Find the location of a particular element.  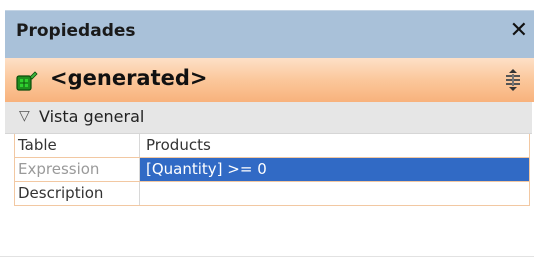

panel-title: Propiedades is located at coordinates (76, 31).